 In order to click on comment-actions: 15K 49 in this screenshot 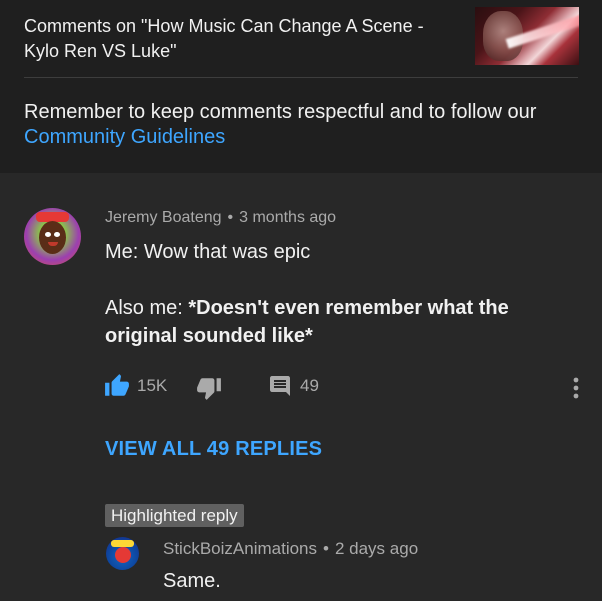, I will do `click(301, 387)`.